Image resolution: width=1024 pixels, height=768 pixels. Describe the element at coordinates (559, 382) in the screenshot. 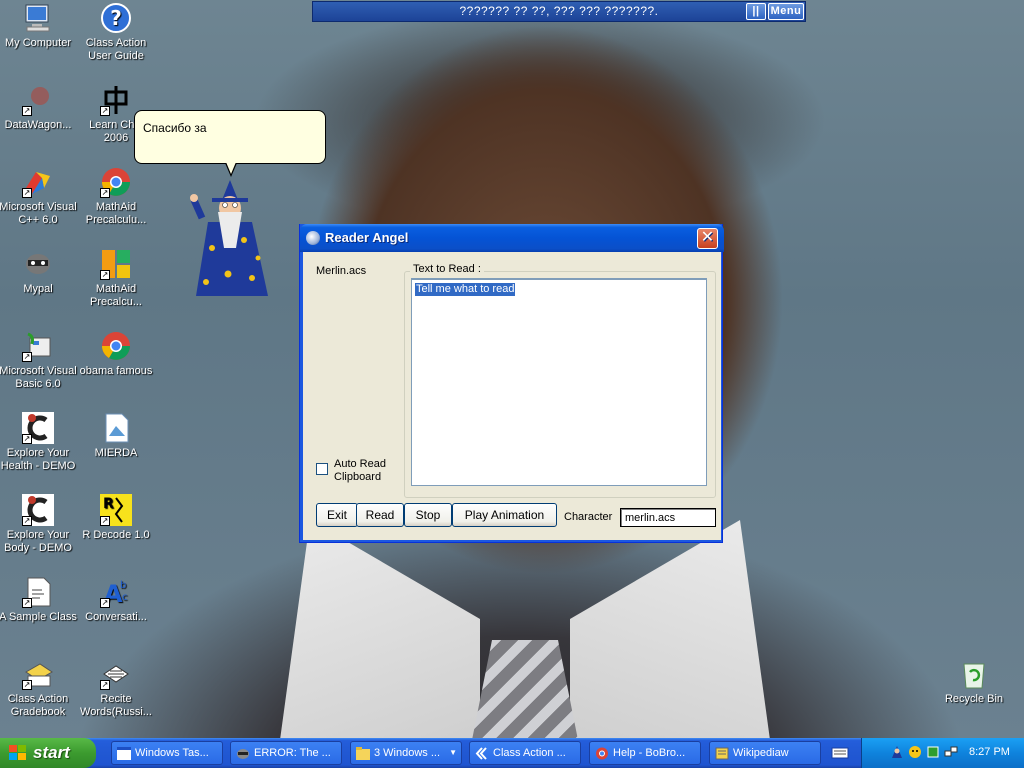

I see `text-to-read-input: Tell me what to read` at that location.